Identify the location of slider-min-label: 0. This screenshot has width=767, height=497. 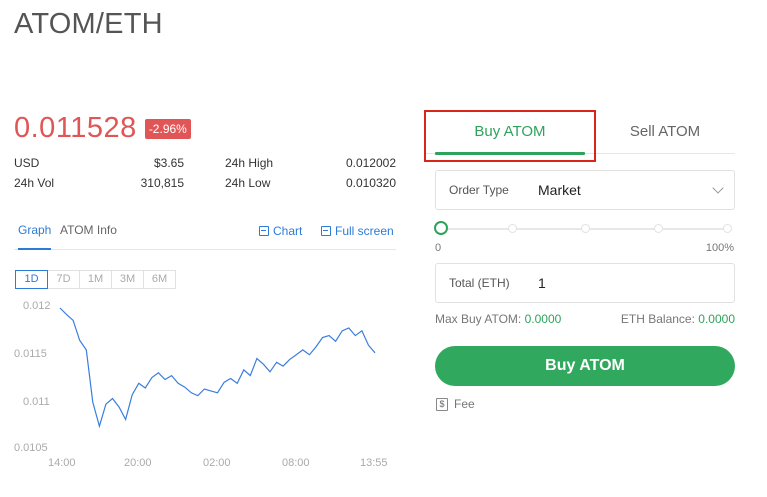
(438, 248).